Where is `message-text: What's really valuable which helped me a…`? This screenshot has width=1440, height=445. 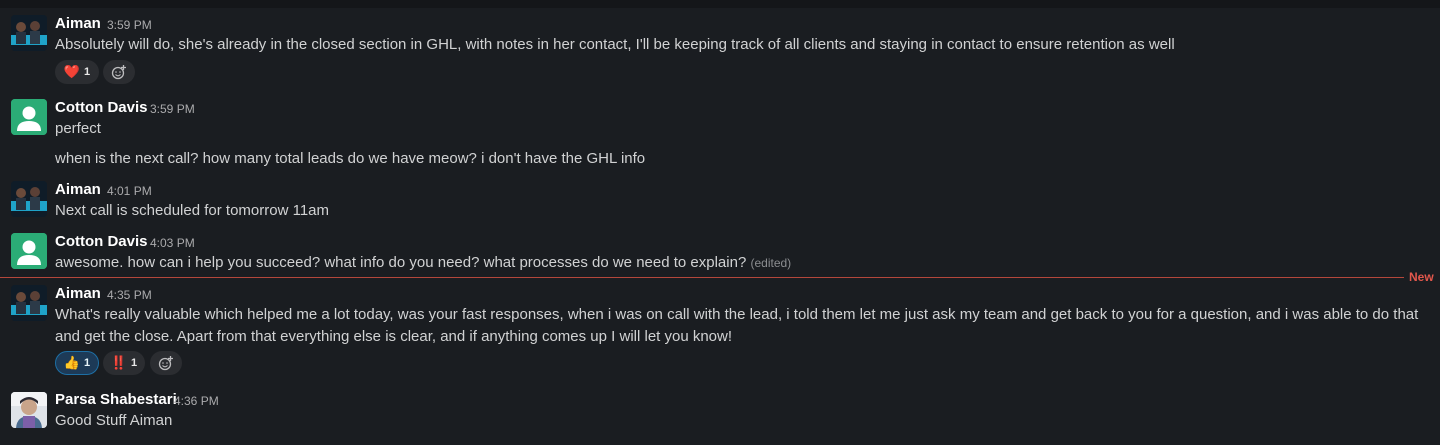 message-text: What's really valuable which helped me a… is located at coordinates (737, 325).